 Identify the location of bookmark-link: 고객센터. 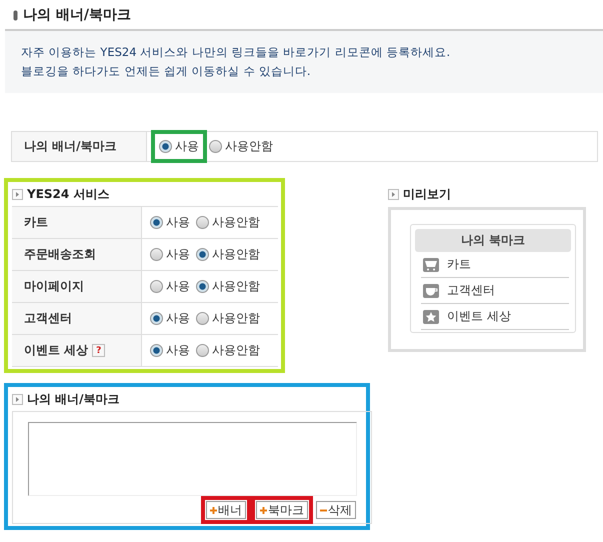
(471, 290).